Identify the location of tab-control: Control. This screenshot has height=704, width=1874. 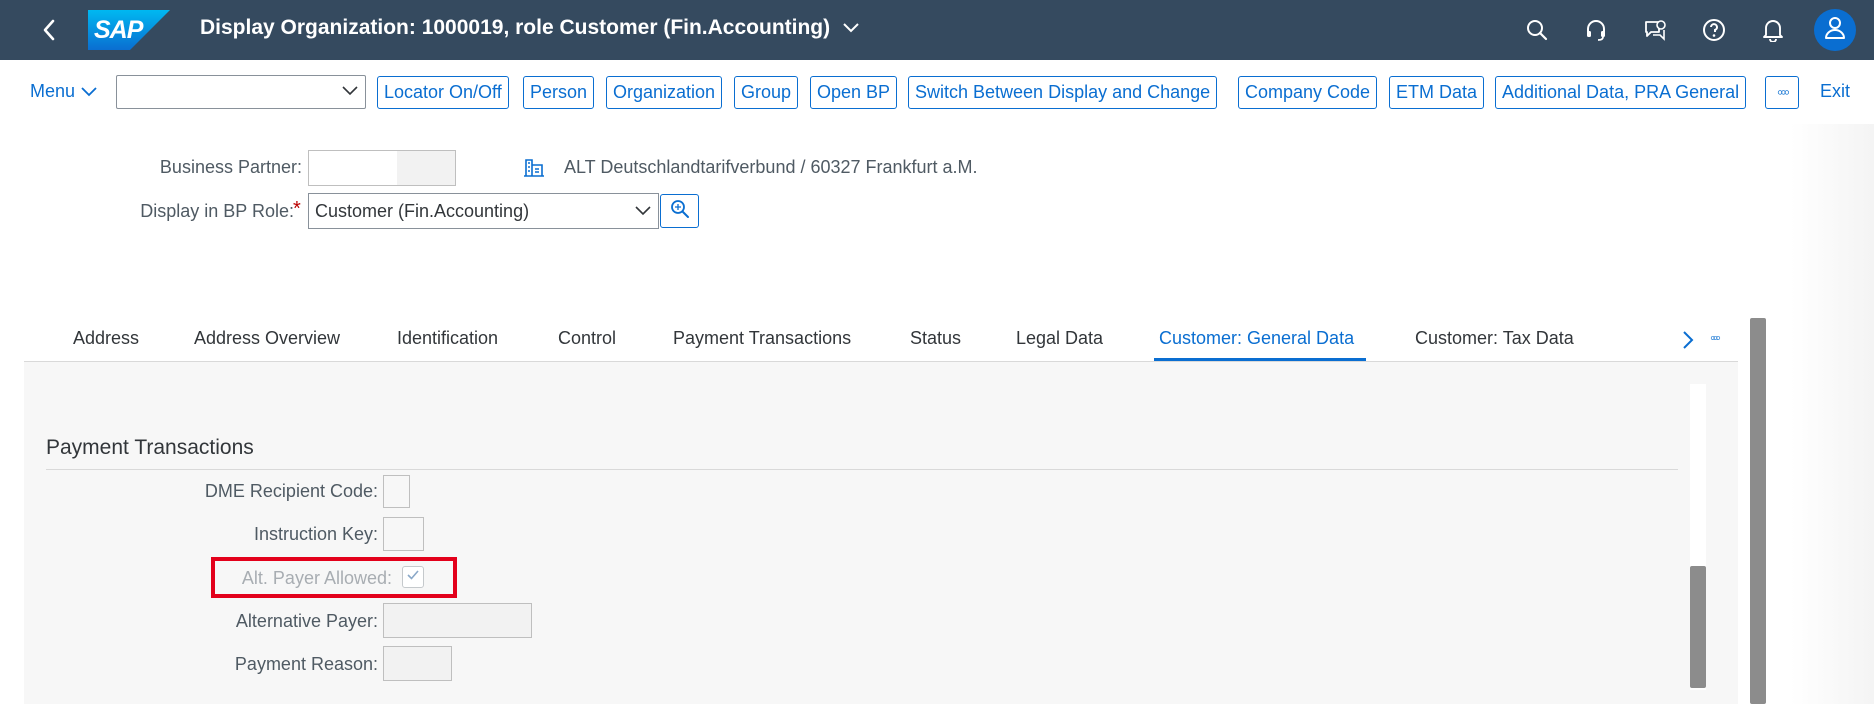
(587, 338).